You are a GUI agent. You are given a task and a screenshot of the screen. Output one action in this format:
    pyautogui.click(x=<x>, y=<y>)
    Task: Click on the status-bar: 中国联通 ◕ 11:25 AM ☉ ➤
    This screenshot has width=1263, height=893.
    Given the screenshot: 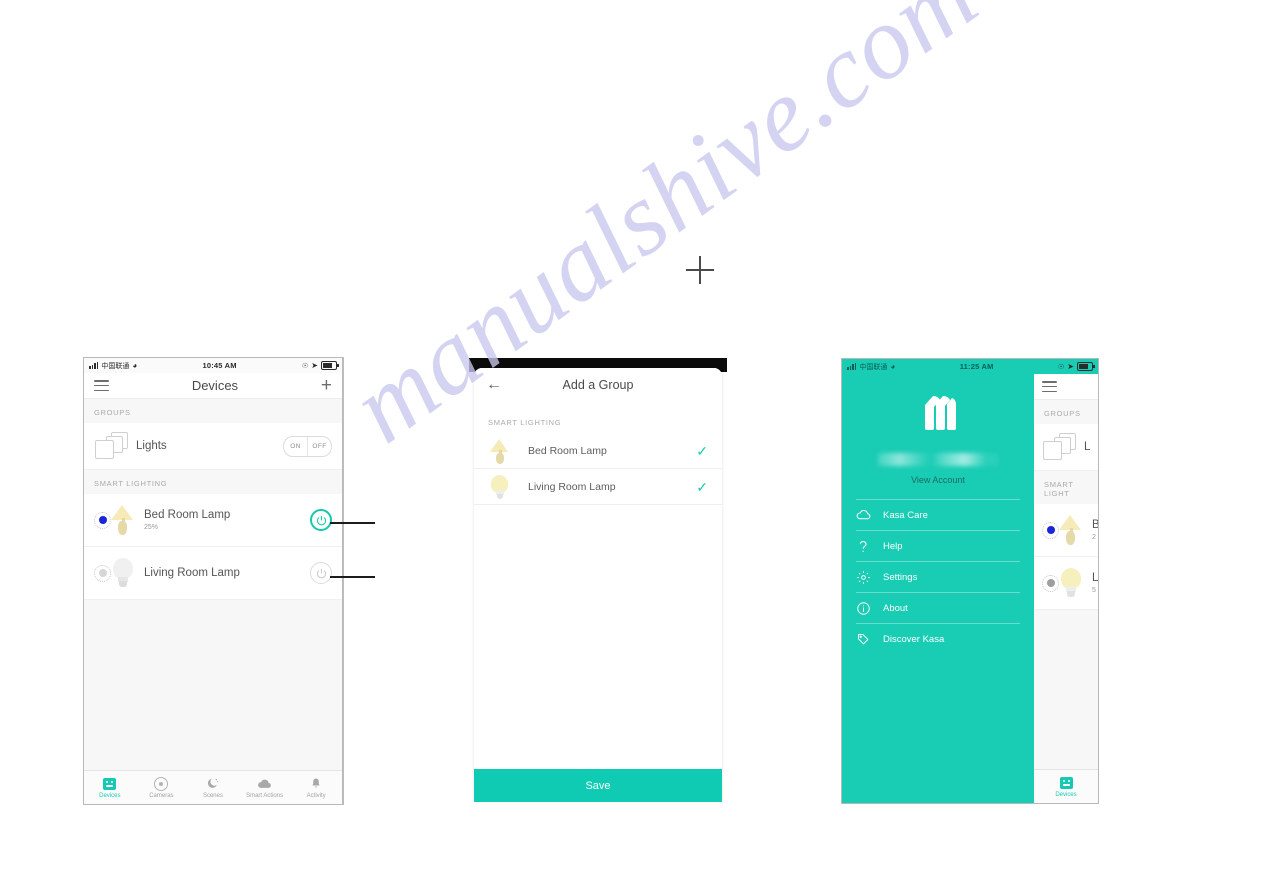 What is the action you would take?
    pyautogui.click(x=970, y=366)
    